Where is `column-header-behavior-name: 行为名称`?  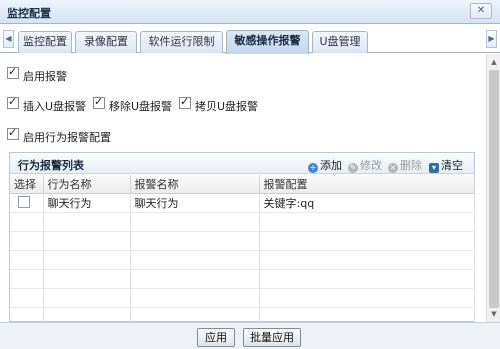 column-header-behavior-name: 行为名称 is located at coordinates (87, 184).